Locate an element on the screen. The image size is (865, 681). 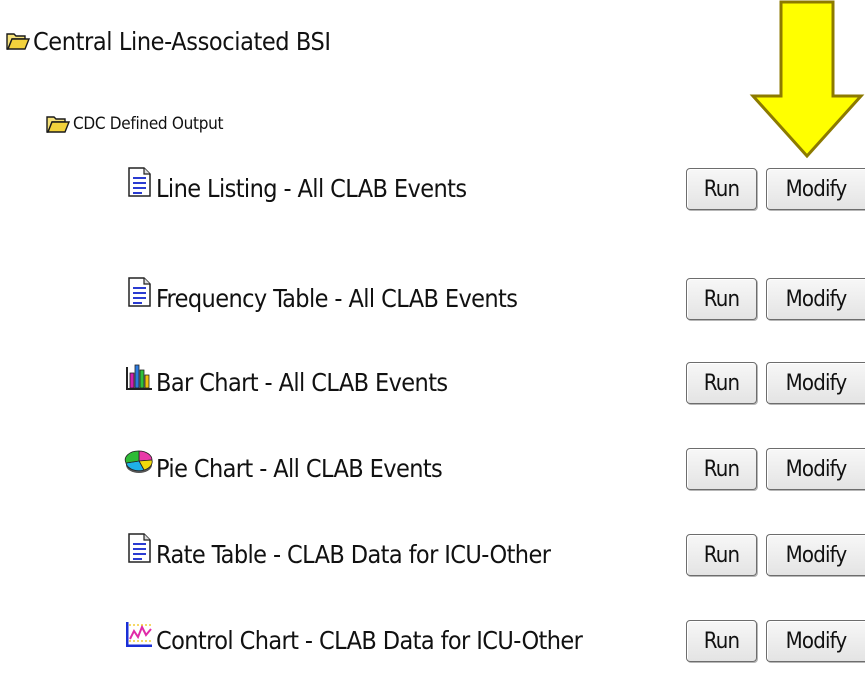
report-link: Bar Chart - All CLAB Events is located at coordinates (286, 382).